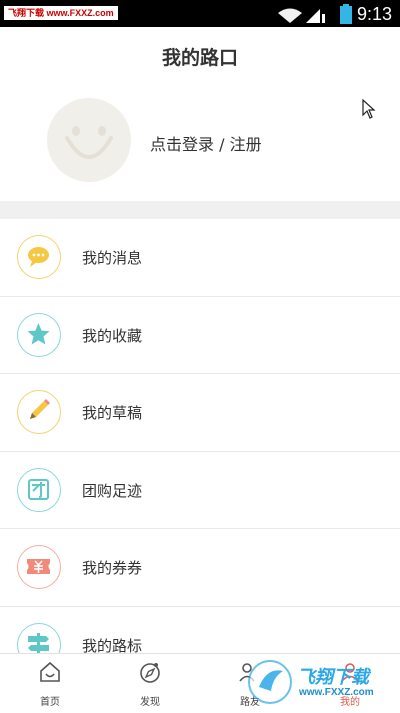 The height and width of the screenshot is (713, 400). What do you see at coordinates (39, 334) in the screenshot?
I see `star-icon` at bounding box center [39, 334].